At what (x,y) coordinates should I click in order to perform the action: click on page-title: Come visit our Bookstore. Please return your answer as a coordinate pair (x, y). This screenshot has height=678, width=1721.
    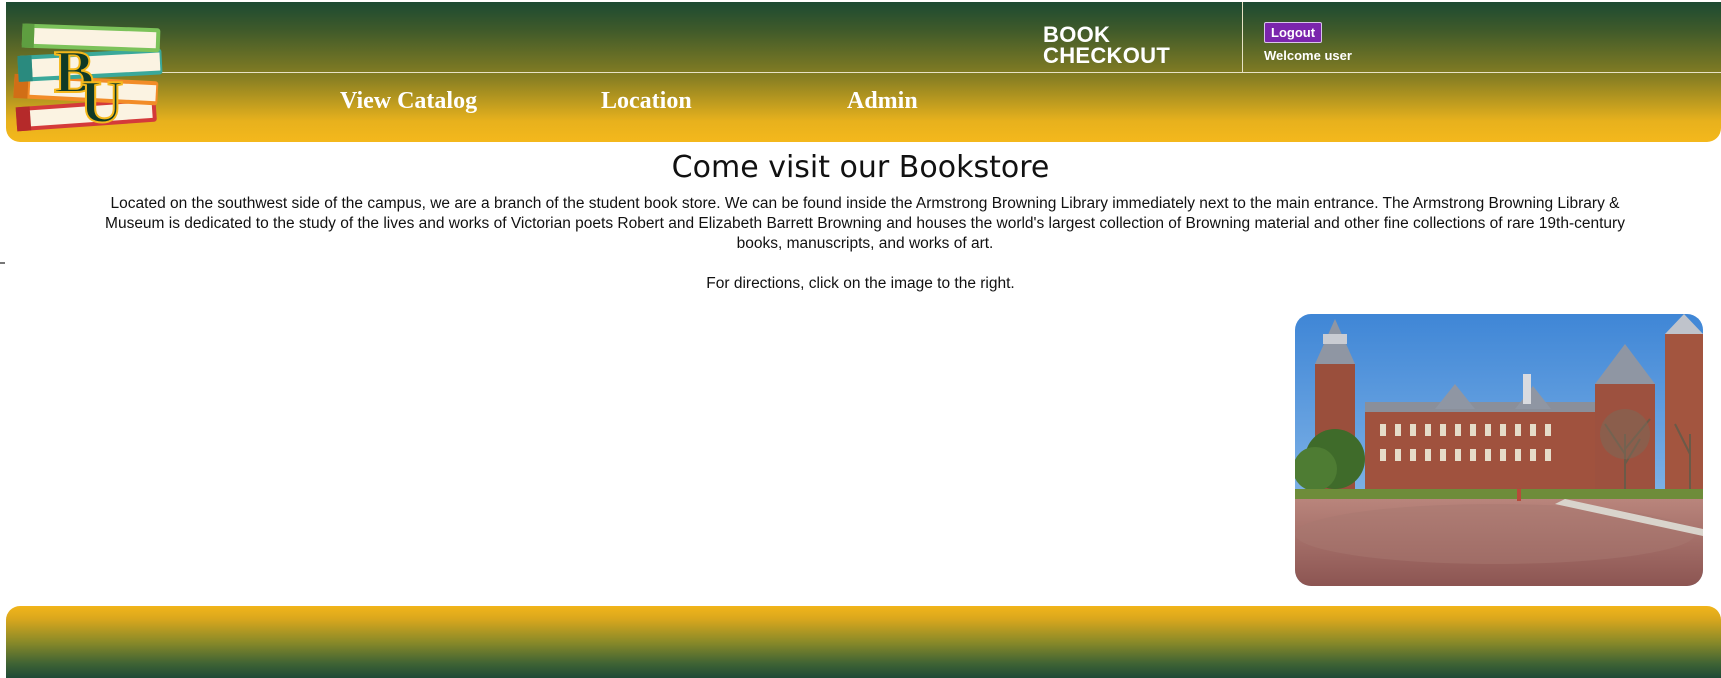
    Looking at the image, I should click on (860, 167).